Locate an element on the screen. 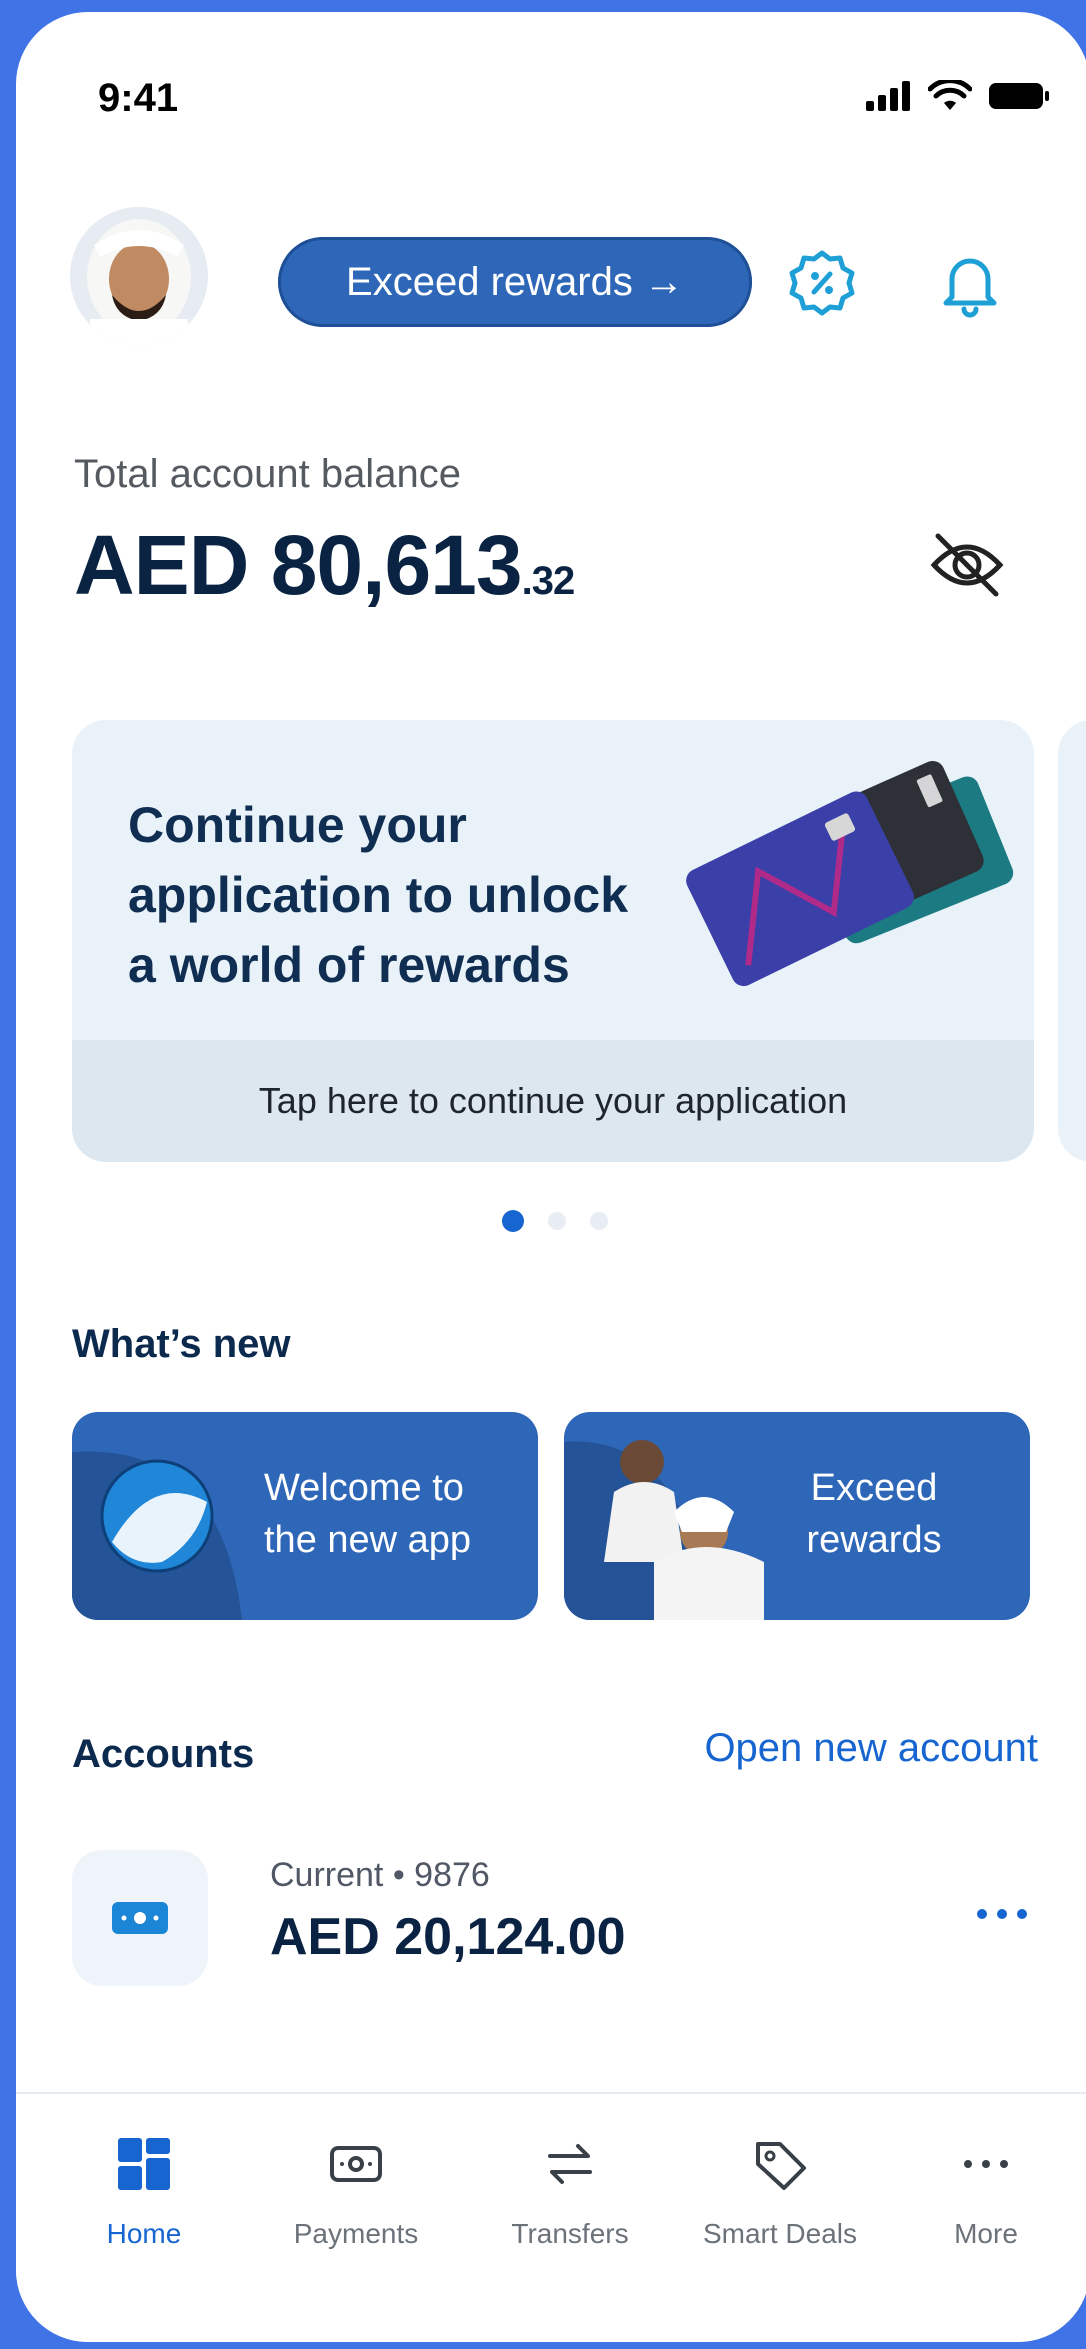 This screenshot has width=1086, height=2349. bottom-tab-bar: Home Payments Transfers Smart Deals More is located at coordinates (551, 2217).